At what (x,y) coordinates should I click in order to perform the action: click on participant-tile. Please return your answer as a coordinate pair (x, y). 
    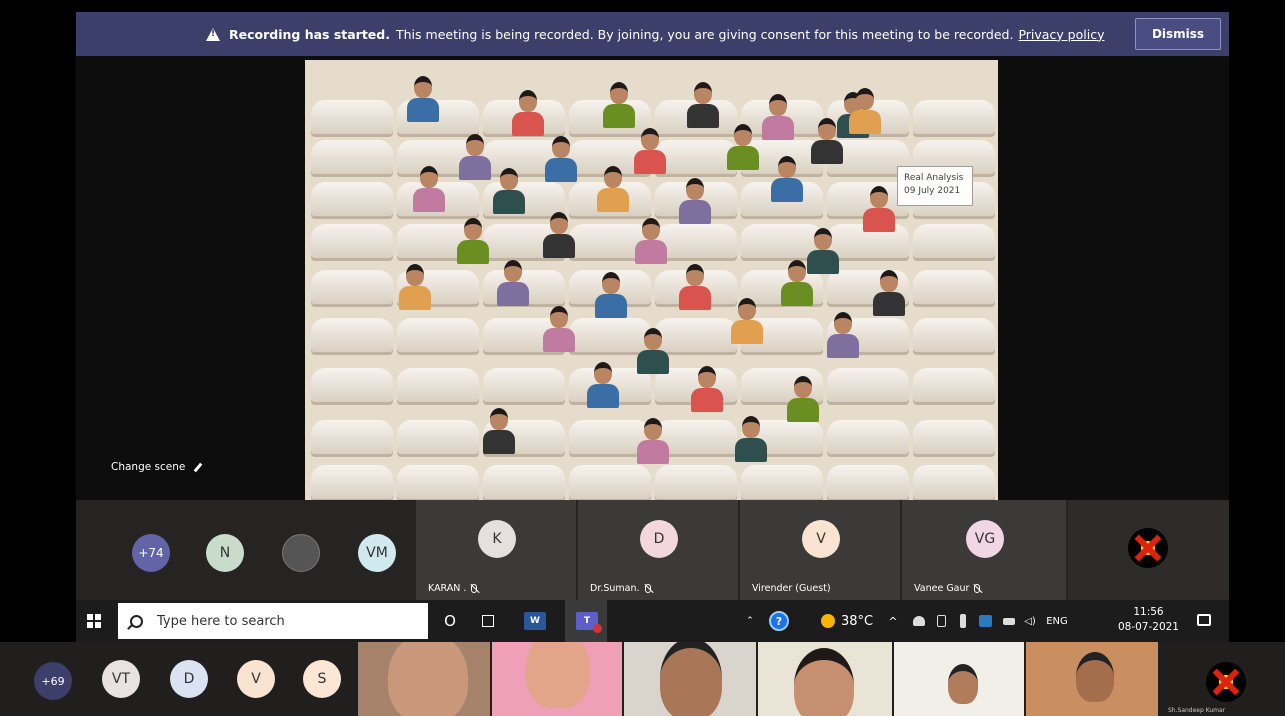
    Looking at the image, I should click on (1148, 550).